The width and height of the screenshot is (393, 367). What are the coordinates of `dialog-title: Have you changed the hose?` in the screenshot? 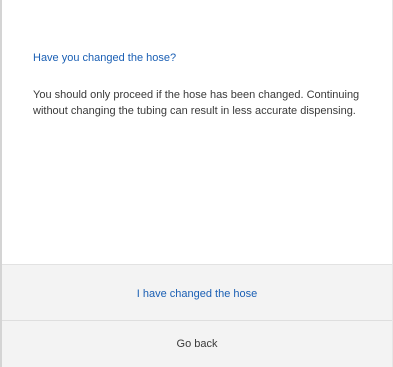 It's located at (105, 58).